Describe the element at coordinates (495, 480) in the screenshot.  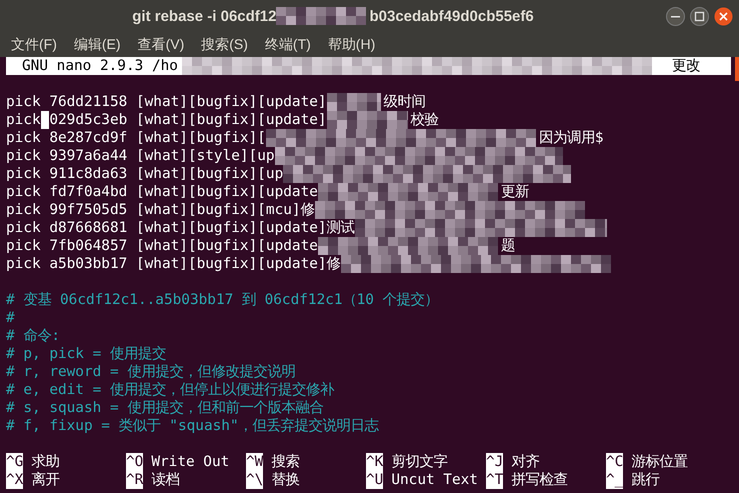
I see `shortcut-key: ^T` at that location.